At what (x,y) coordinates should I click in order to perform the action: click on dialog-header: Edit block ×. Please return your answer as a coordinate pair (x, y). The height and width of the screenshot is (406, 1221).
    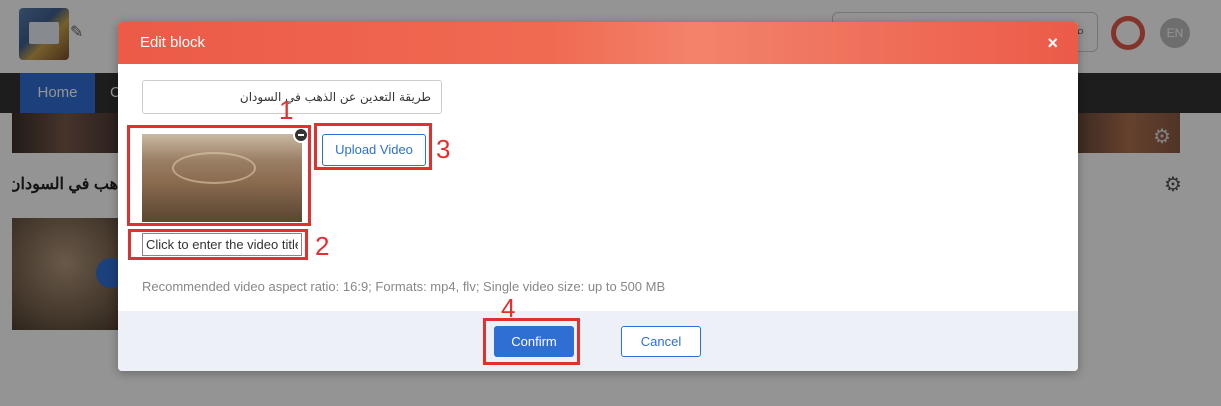
    Looking at the image, I should click on (598, 43).